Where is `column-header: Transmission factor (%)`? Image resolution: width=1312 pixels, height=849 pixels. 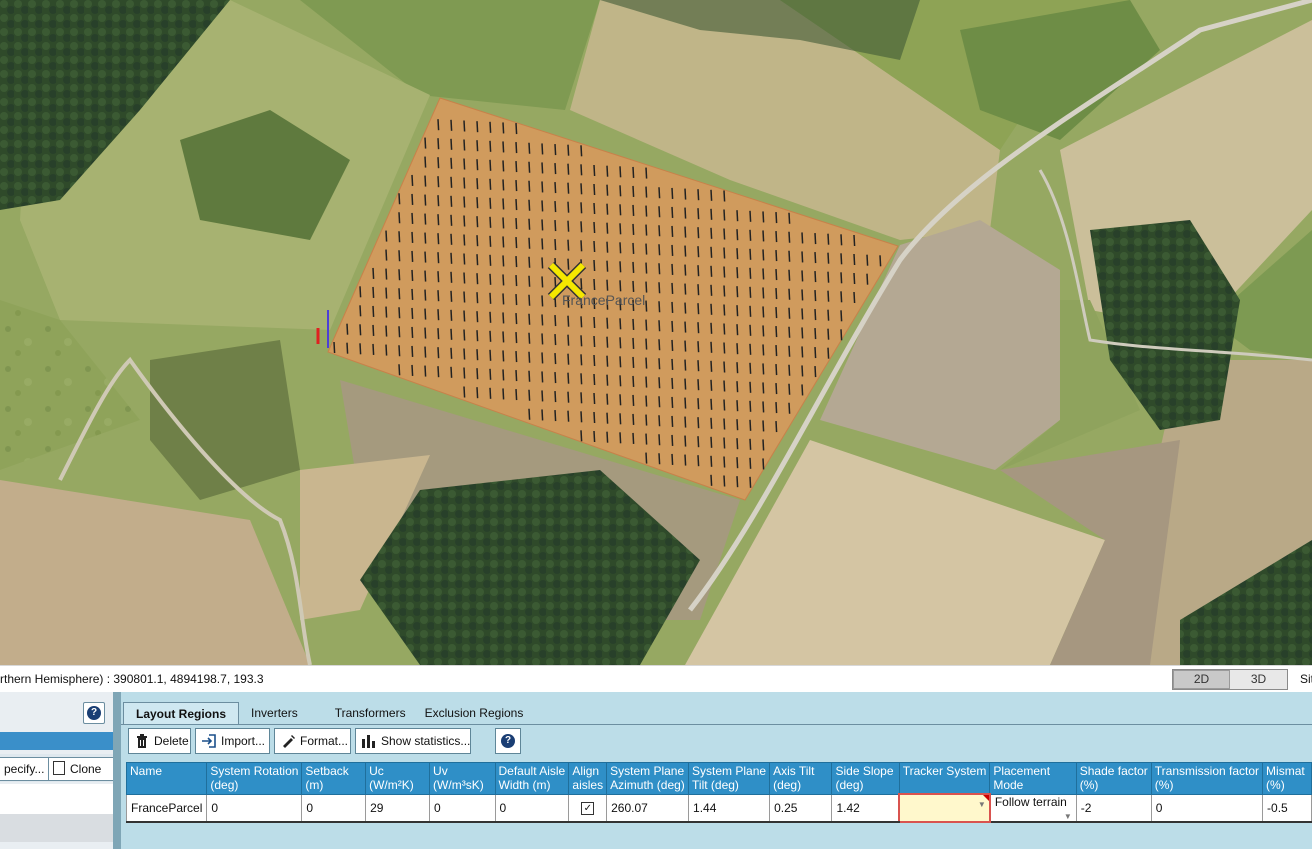 column-header: Transmission factor (%) is located at coordinates (1207, 778).